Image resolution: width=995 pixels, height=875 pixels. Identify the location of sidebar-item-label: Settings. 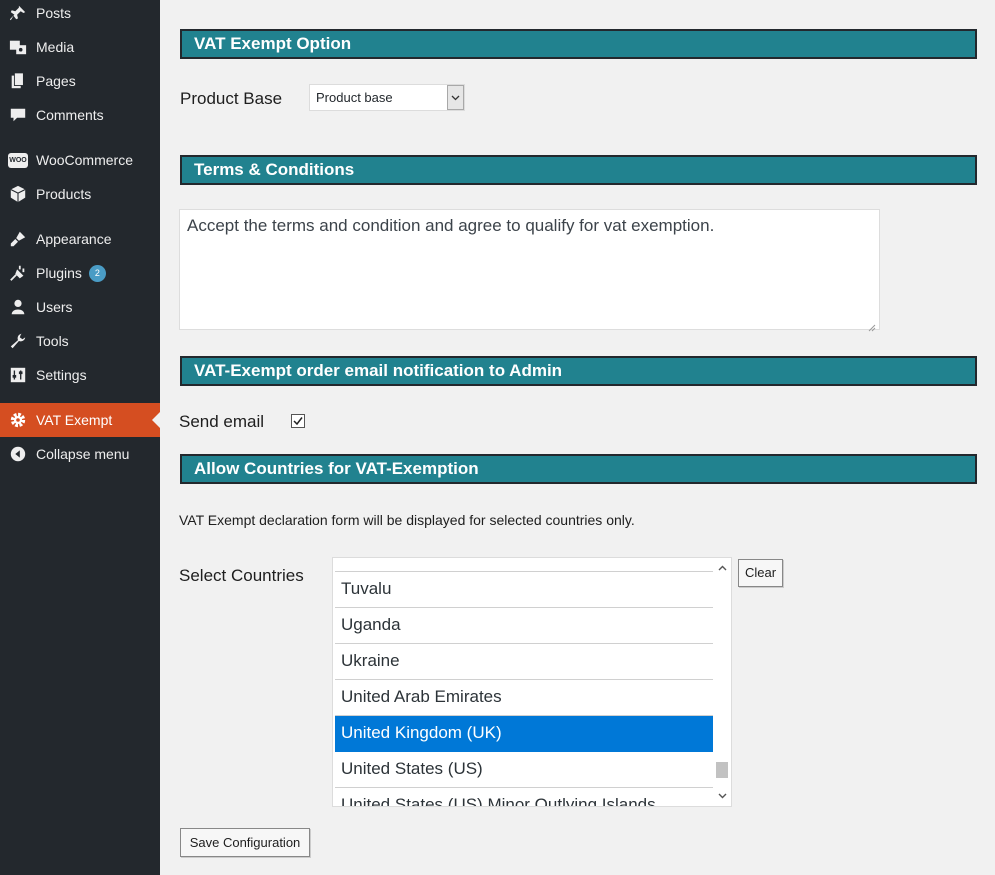
(61, 375).